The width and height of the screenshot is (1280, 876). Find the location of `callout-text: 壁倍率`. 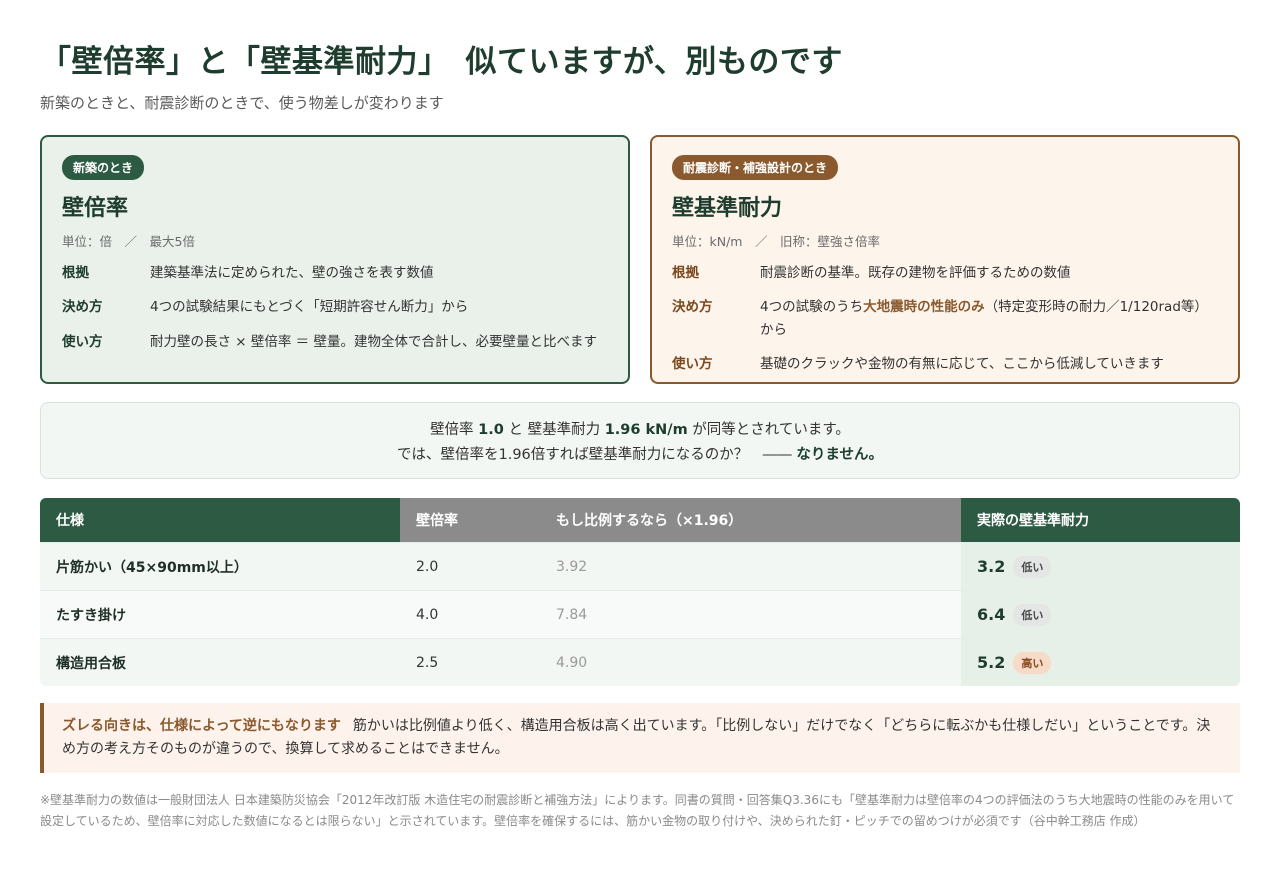

callout-text: 壁倍率 is located at coordinates (454, 430).